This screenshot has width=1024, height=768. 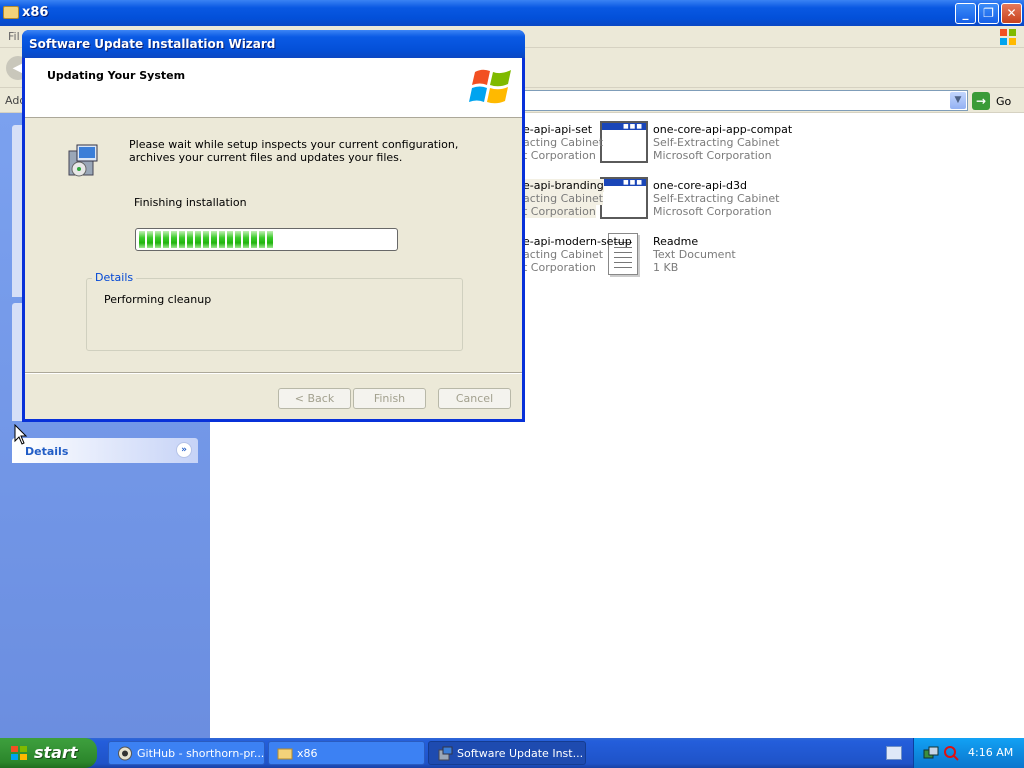 I want to click on windows-logo-icon, so click(x=490, y=86).